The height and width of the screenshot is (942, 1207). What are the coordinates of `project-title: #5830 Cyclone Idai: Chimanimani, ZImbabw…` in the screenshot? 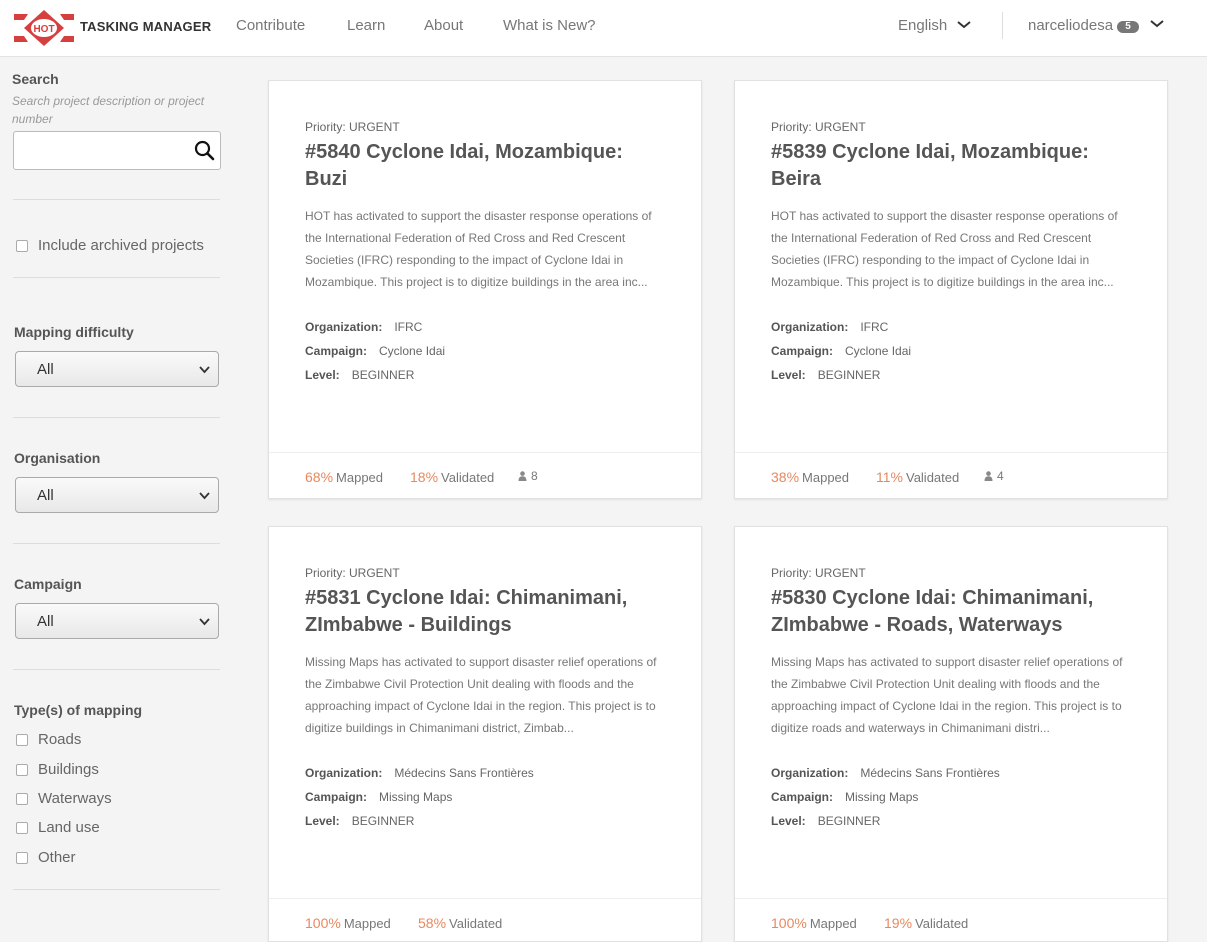 It's located at (951, 612).